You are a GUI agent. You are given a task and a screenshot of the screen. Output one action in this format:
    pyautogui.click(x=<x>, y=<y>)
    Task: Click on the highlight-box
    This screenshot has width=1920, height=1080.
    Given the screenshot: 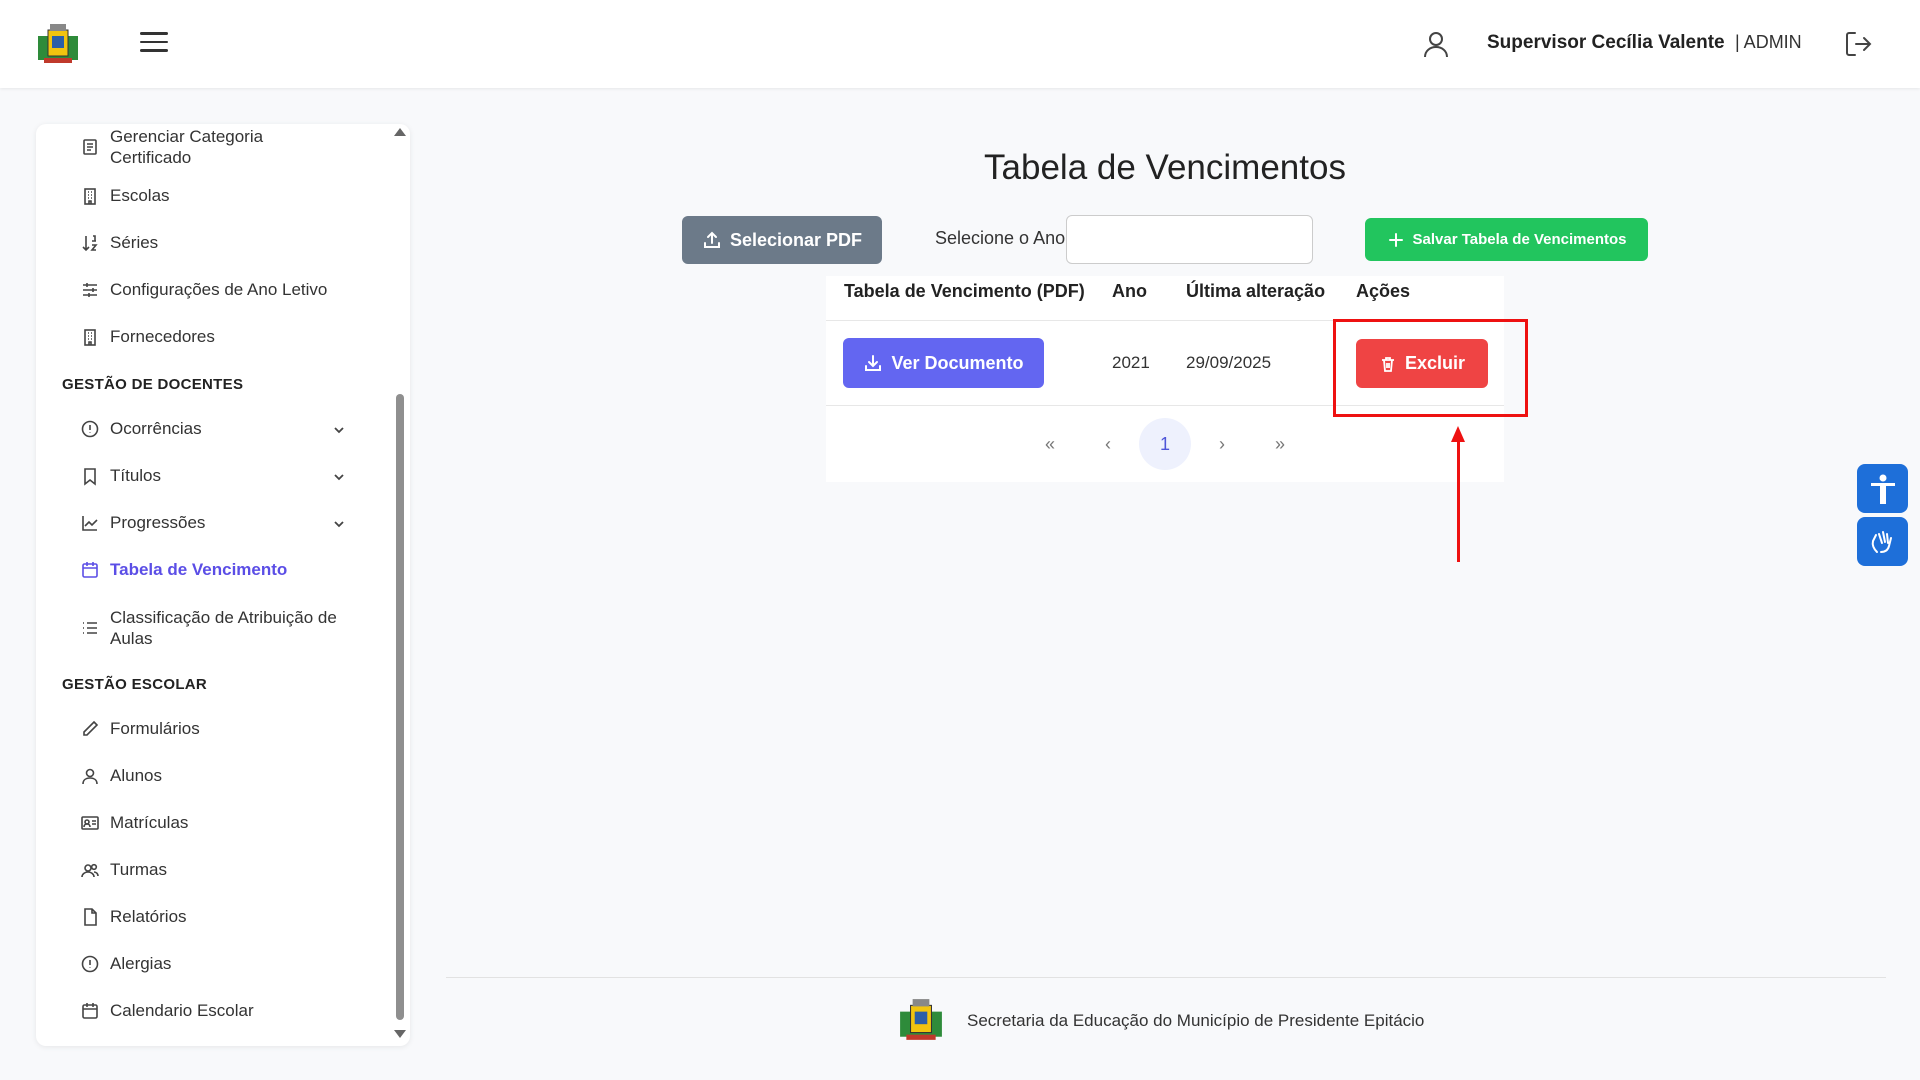 What is the action you would take?
    pyautogui.click(x=1430, y=368)
    